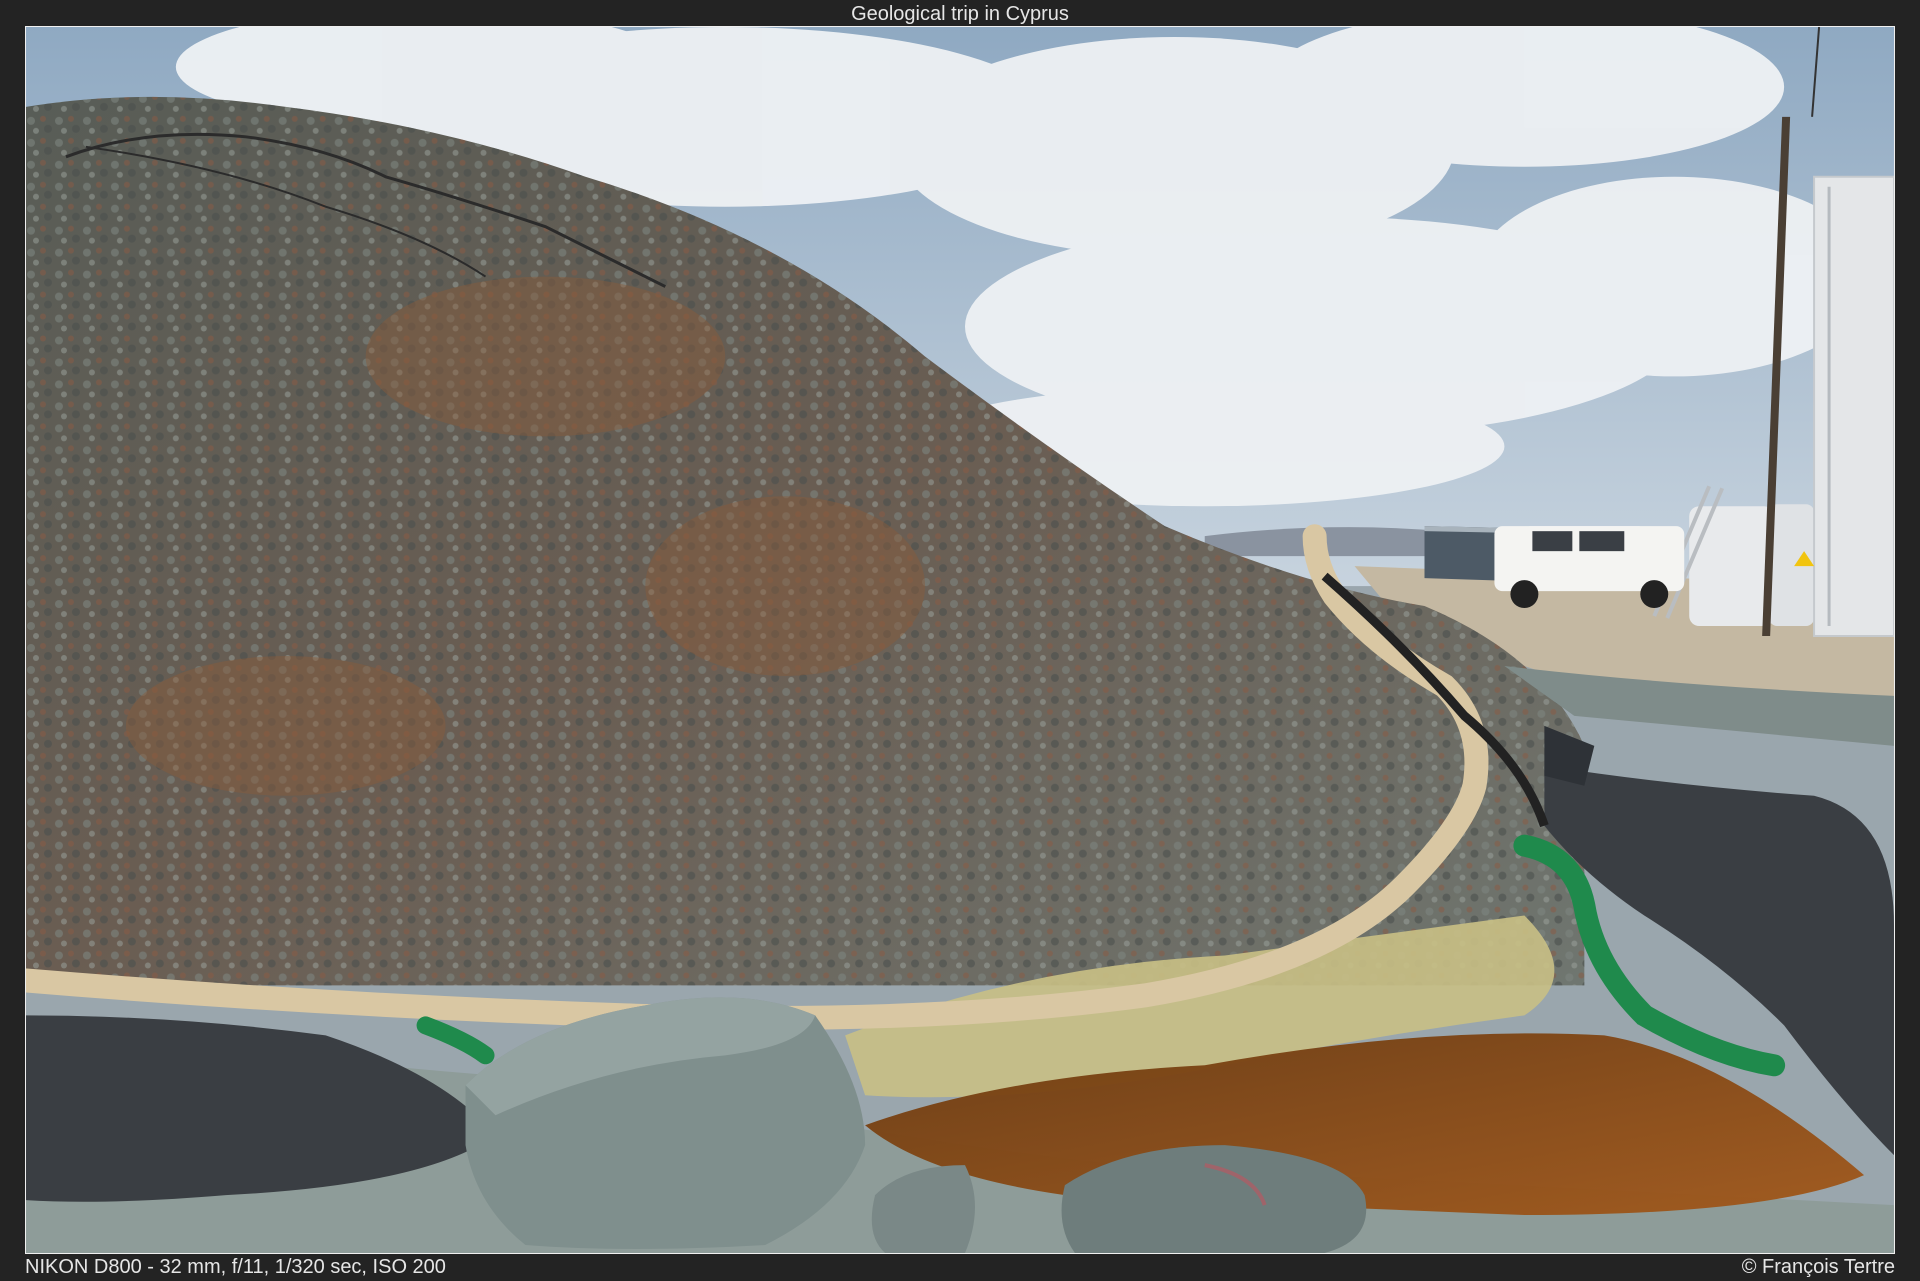  What do you see at coordinates (960, 14) in the screenshot?
I see `photo-title: Geological trip in Cyprus` at bounding box center [960, 14].